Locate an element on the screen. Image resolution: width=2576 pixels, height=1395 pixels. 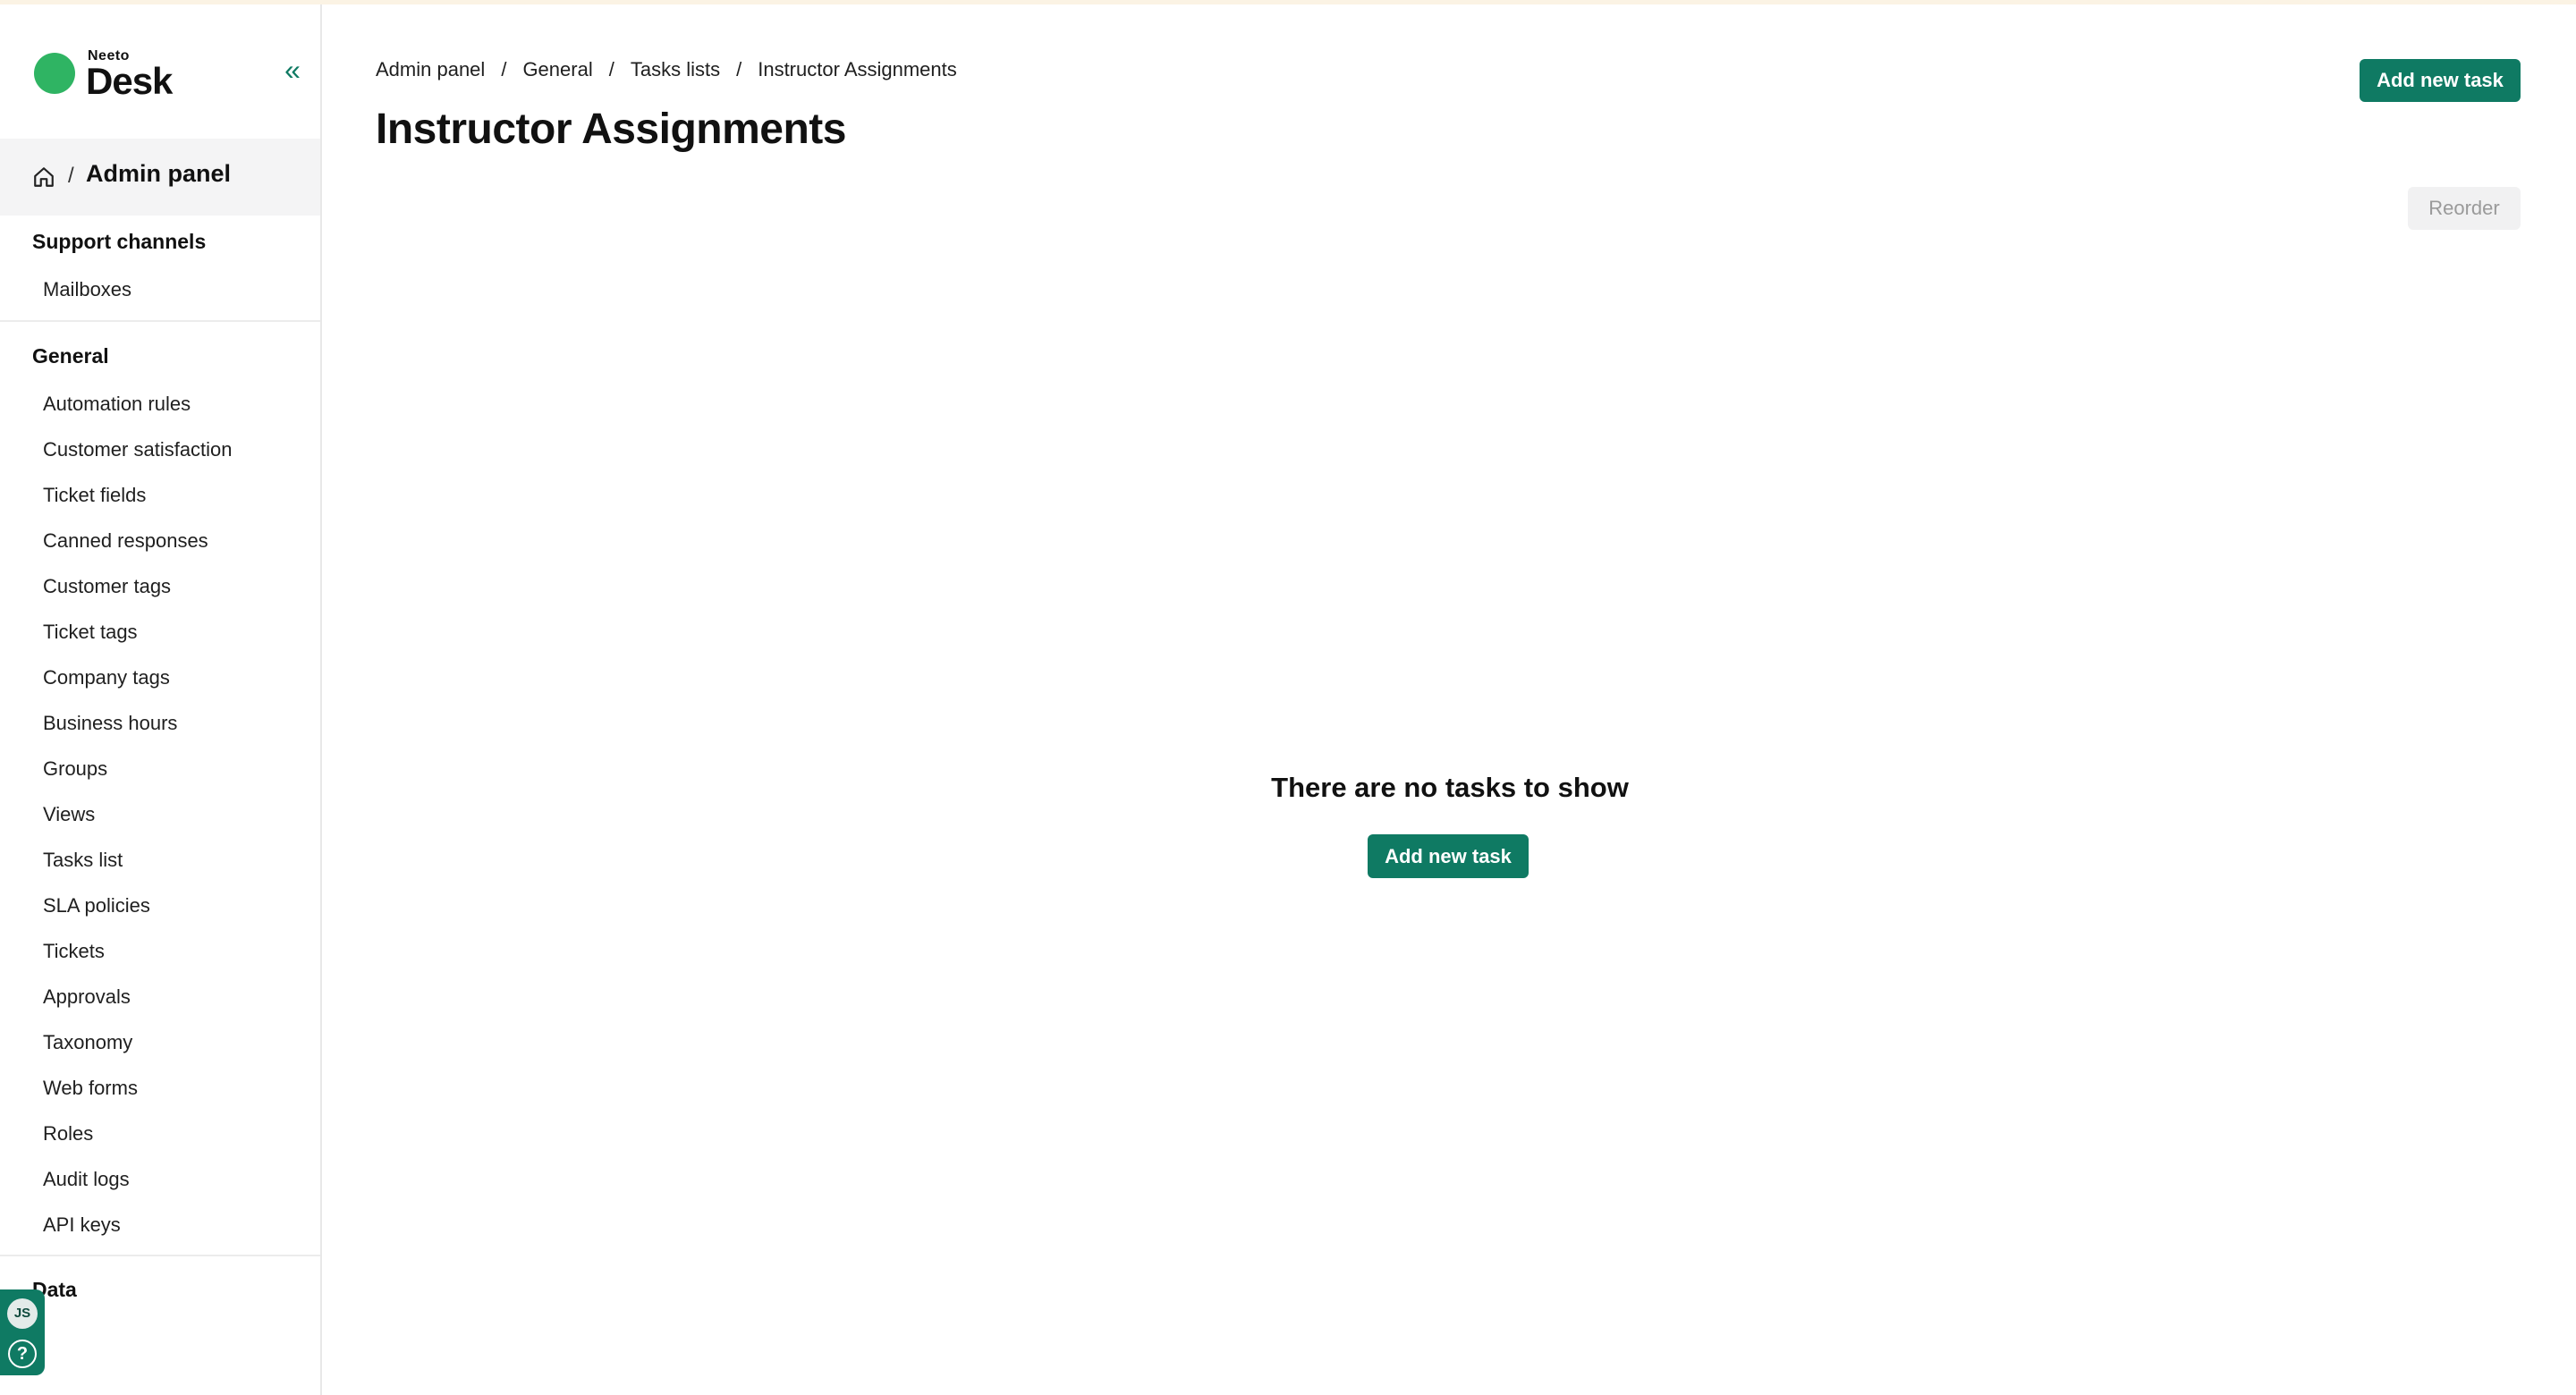
sidebar-item-taxonomy: Taxonomy is located at coordinates (87, 1042).